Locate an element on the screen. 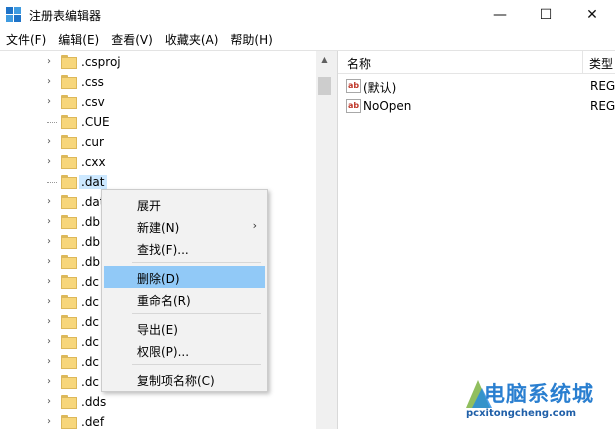 This screenshot has height=429, width=615. menu-edit: 编辑(E) is located at coordinates (78, 40).